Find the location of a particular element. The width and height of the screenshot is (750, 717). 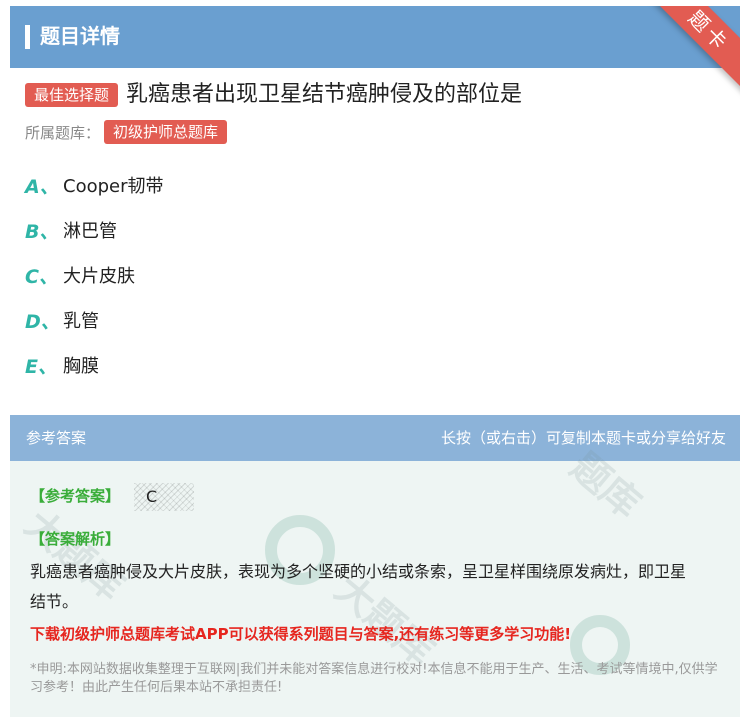

option-text: Cooper韧带 is located at coordinates (113, 186).